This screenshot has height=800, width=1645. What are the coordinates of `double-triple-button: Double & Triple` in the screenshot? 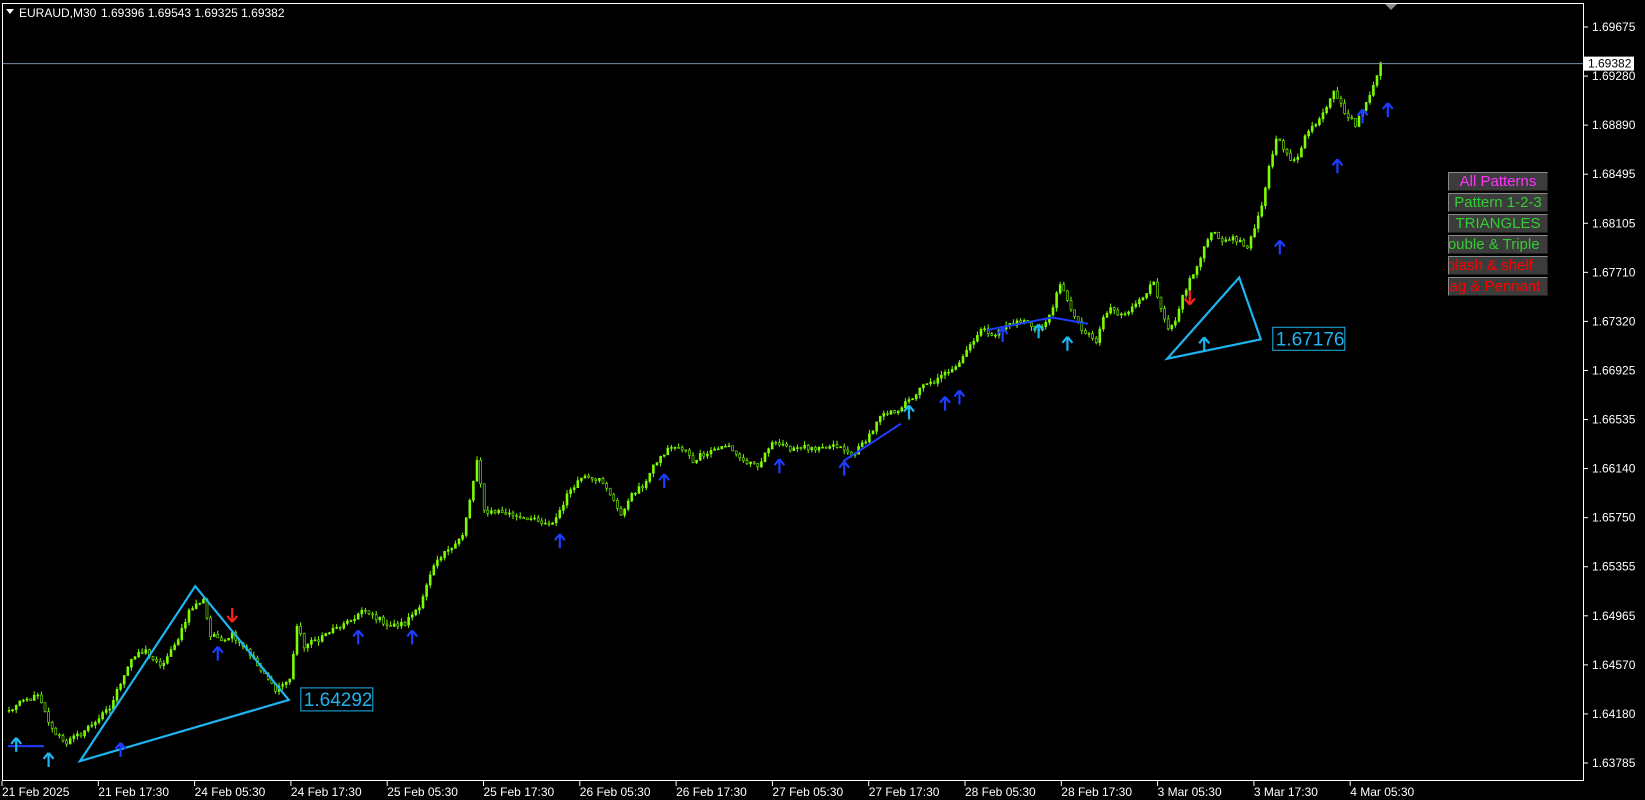 It's located at (1498, 244).